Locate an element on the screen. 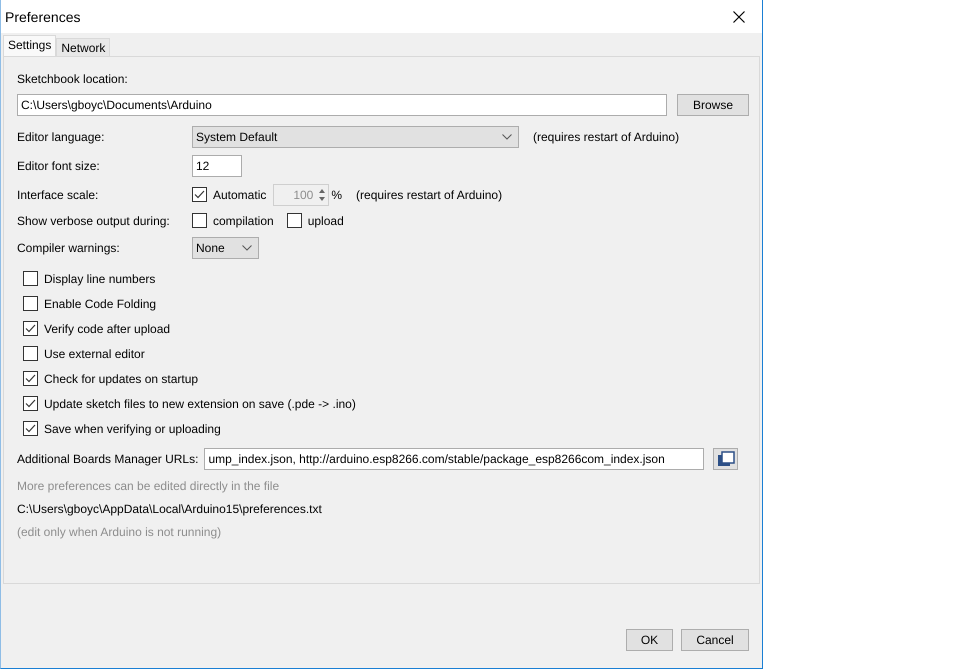 This screenshot has width=960, height=670. checkbox-label: compilation is located at coordinates (243, 221).